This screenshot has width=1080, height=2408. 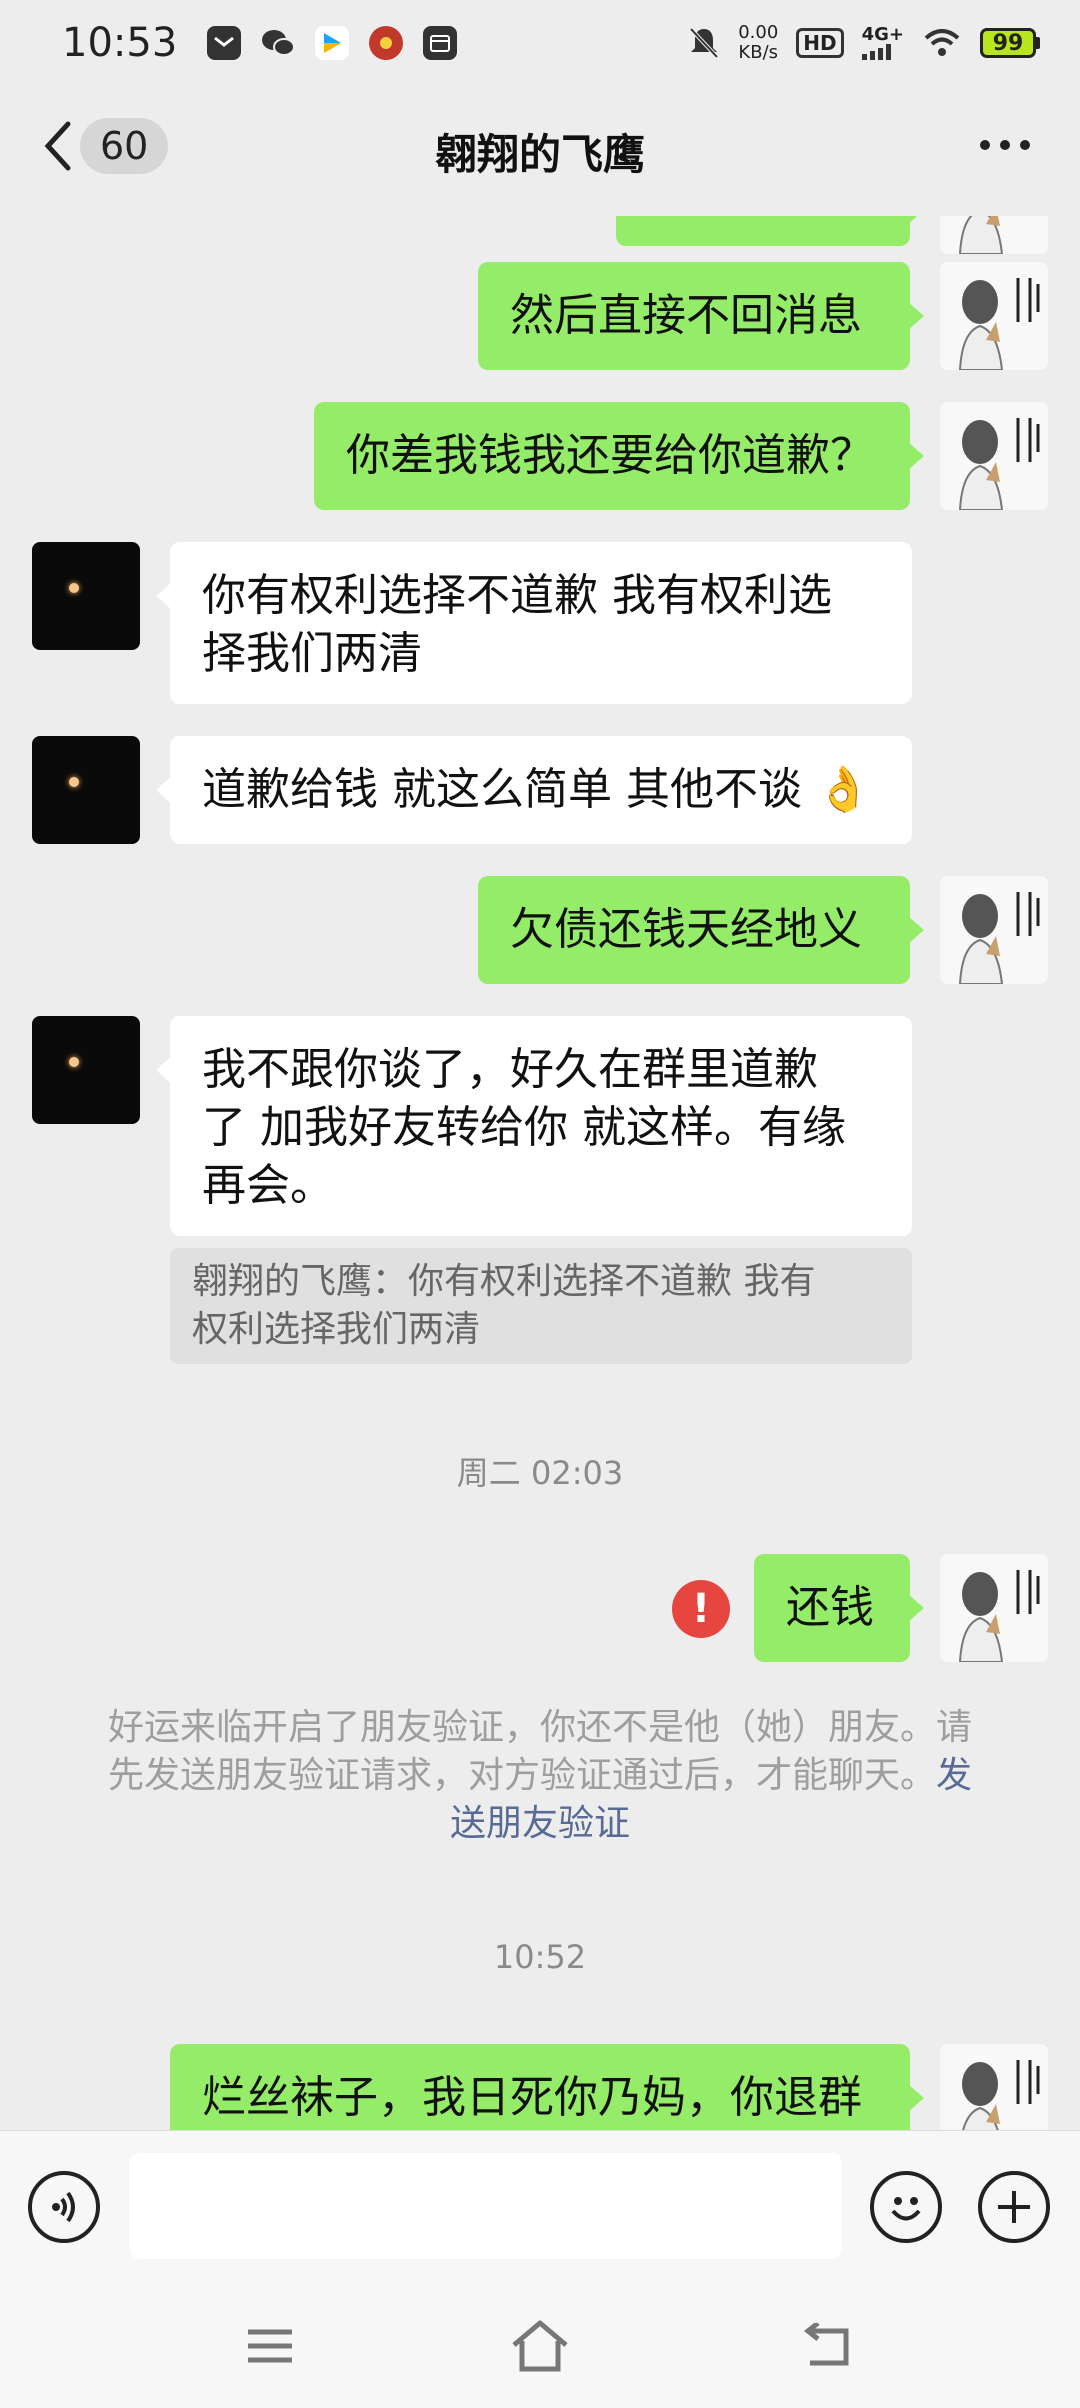 I want to click on status-time: 10:53, so click(x=120, y=43).